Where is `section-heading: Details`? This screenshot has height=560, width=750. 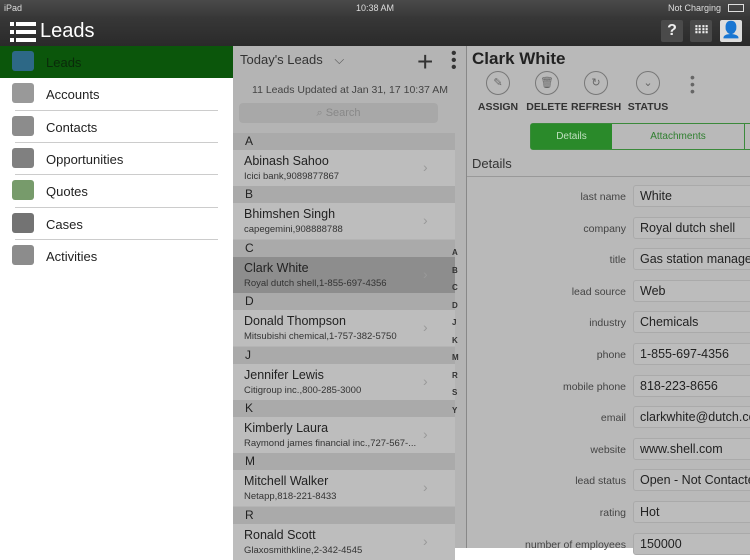
section-heading: Details is located at coordinates (492, 163).